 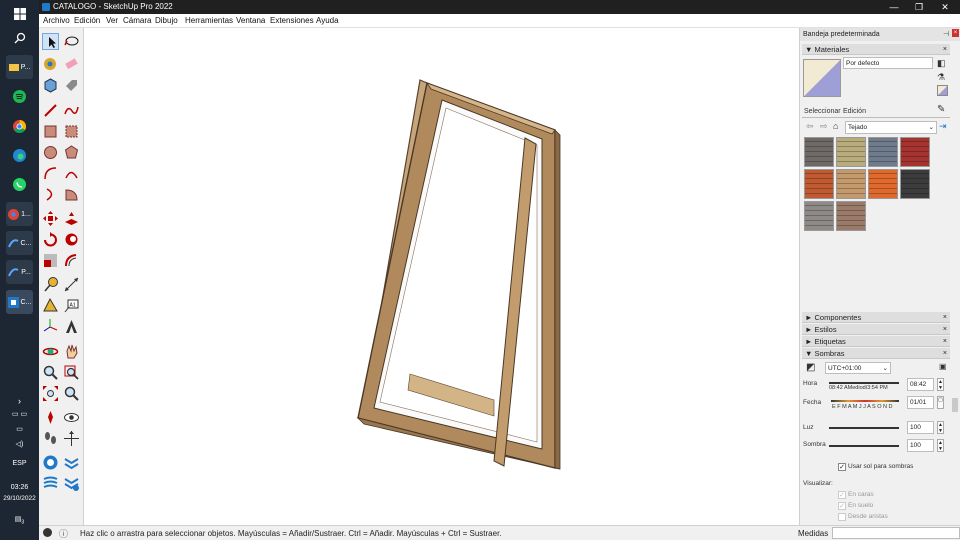 What do you see at coordinates (19, 96) in the screenshot?
I see `spotify-icon` at bounding box center [19, 96].